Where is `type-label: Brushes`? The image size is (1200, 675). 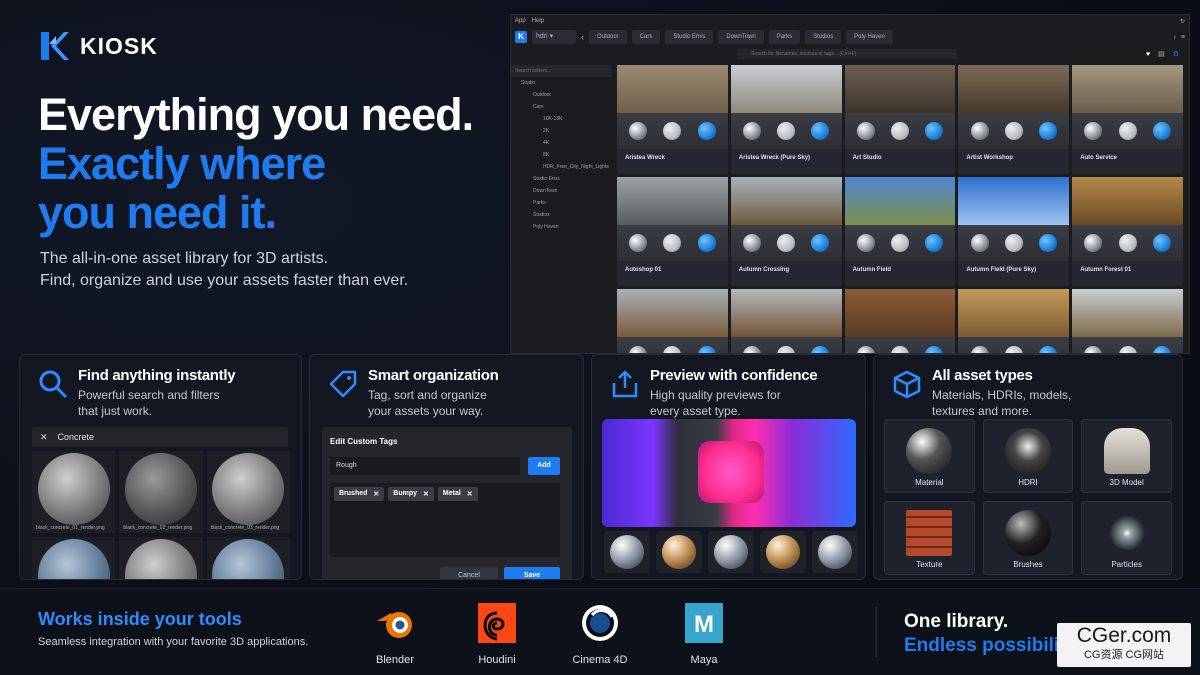 type-label: Brushes is located at coordinates (1028, 564).